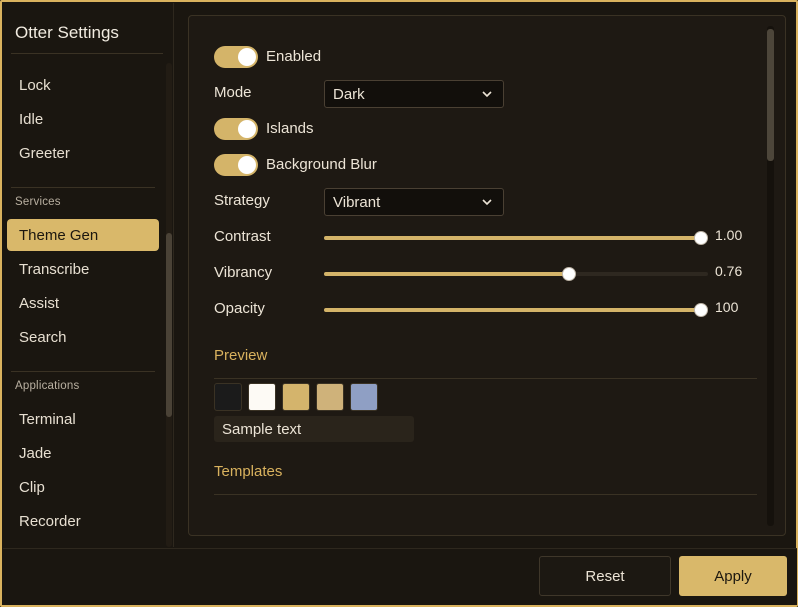  Describe the element at coordinates (239, 308) in the screenshot. I see `opacity-label: Opacity` at that location.